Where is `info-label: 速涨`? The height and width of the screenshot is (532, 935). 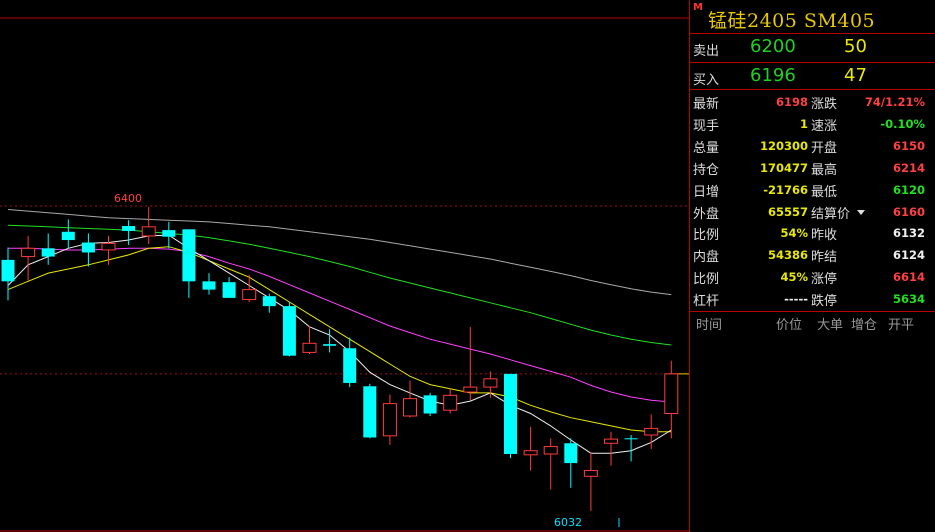
info-label: 速涨 is located at coordinates (824, 126).